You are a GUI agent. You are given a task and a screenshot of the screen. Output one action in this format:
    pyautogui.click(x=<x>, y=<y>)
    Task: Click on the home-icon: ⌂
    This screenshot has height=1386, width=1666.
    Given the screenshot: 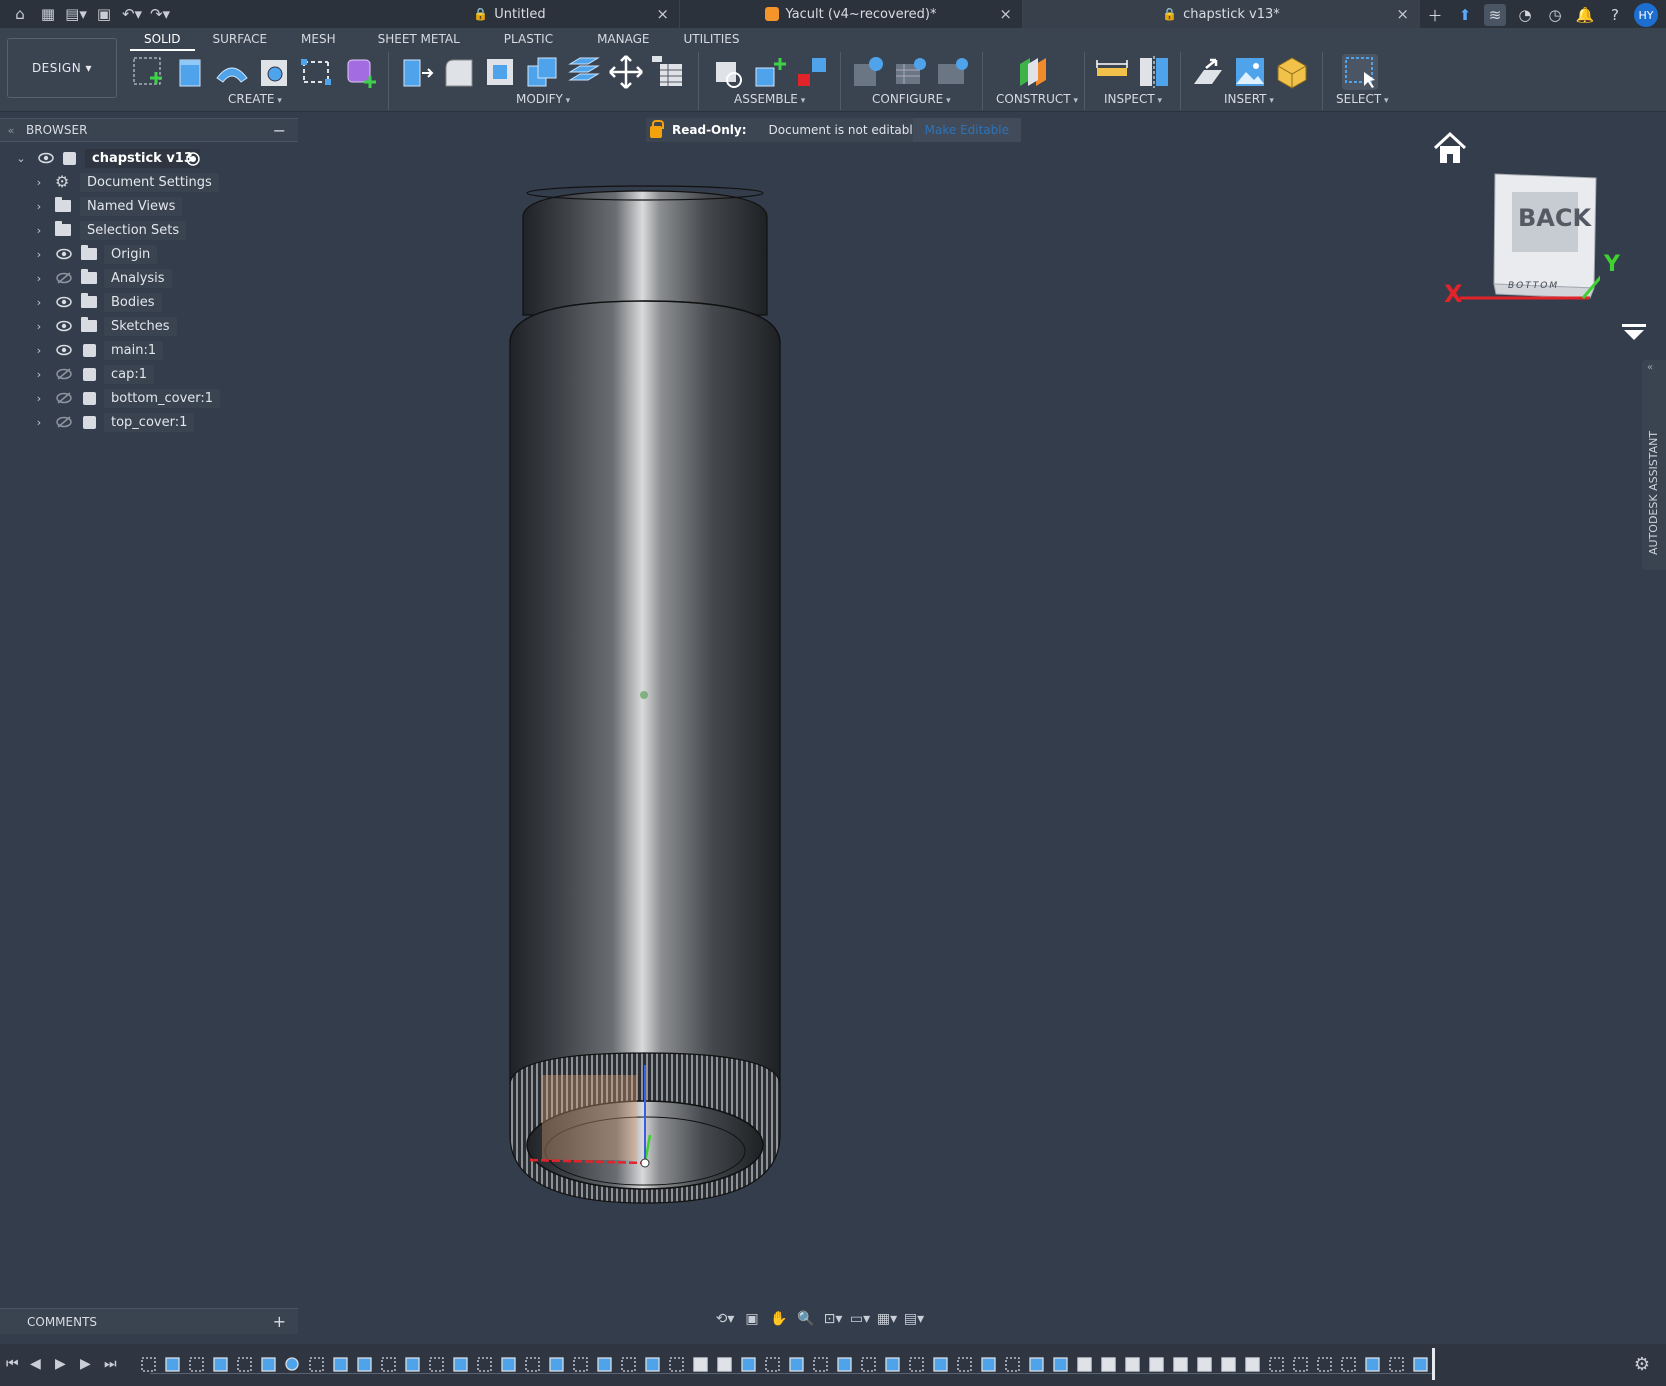 What is the action you would take?
    pyautogui.click(x=20, y=14)
    